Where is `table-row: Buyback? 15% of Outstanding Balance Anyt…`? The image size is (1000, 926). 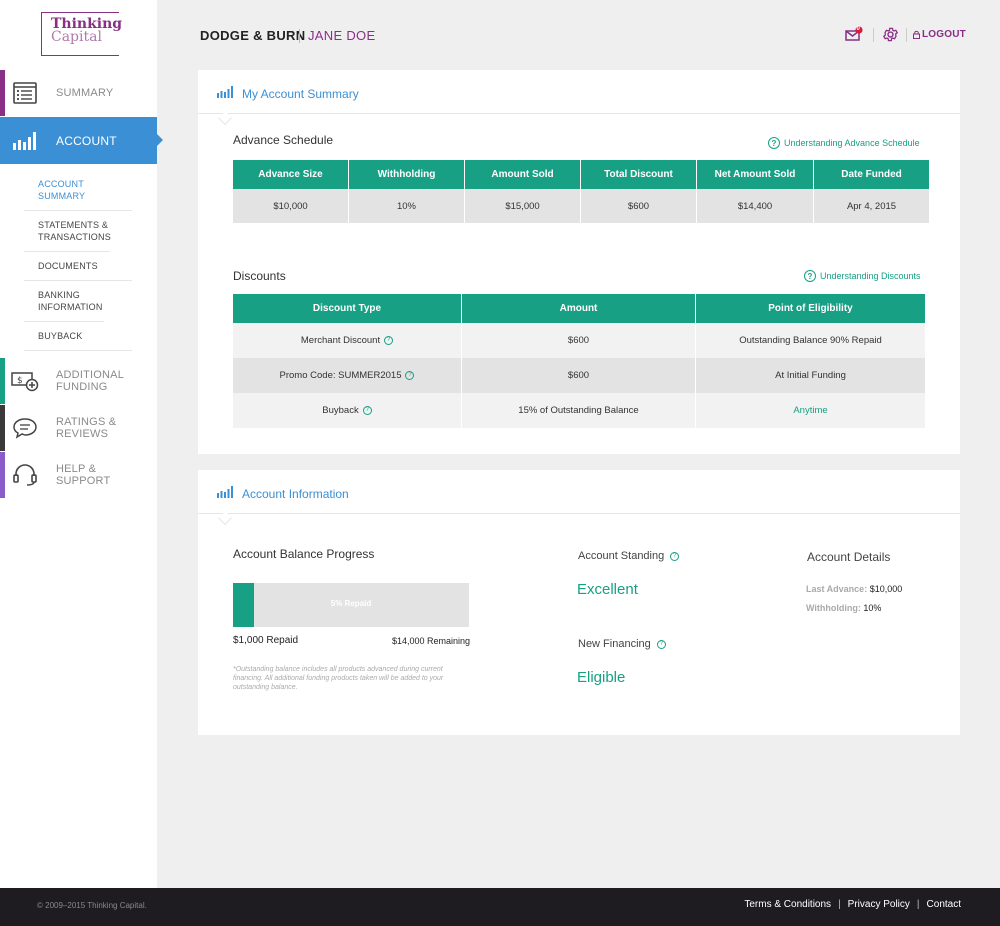
table-row: Buyback? 15% of Outstanding Balance Anyt… is located at coordinates (579, 410).